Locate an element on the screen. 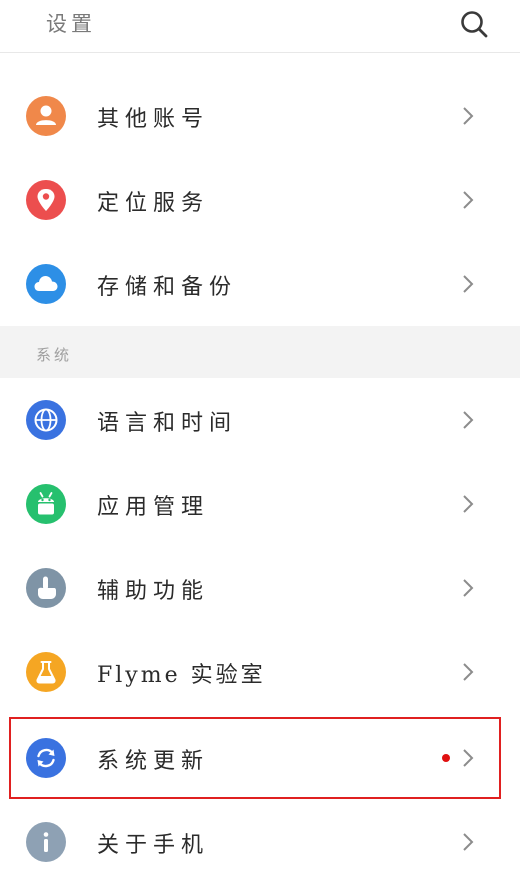  settings-item-about-phone: 关于手机 is located at coordinates (260, 836).